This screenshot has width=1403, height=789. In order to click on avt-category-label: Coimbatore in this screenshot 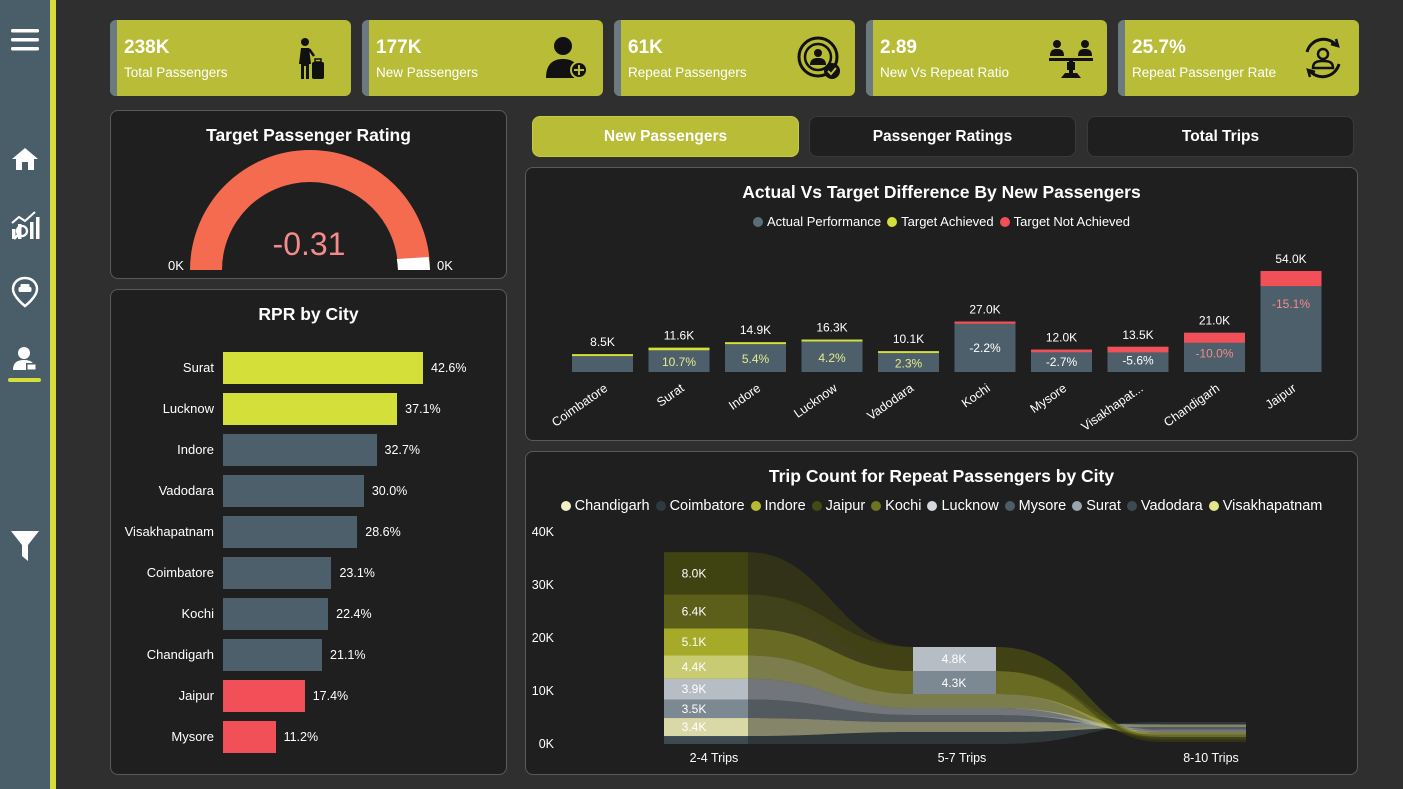, I will do `click(579, 405)`.